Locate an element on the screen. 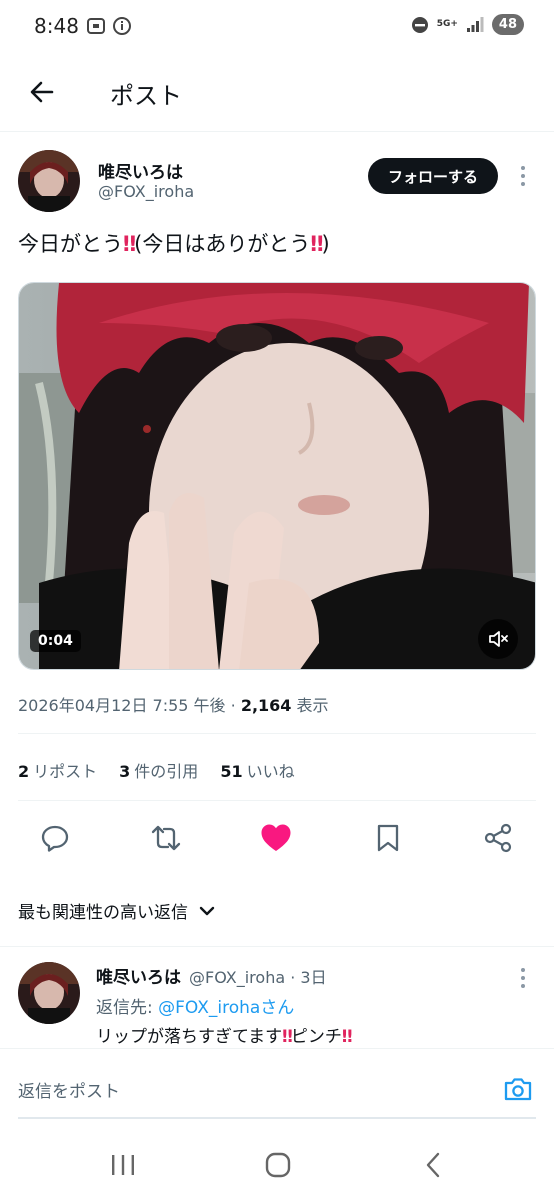 The image size is (554, 1200). speaker-muted-icon is located at coordinates (498, 639).